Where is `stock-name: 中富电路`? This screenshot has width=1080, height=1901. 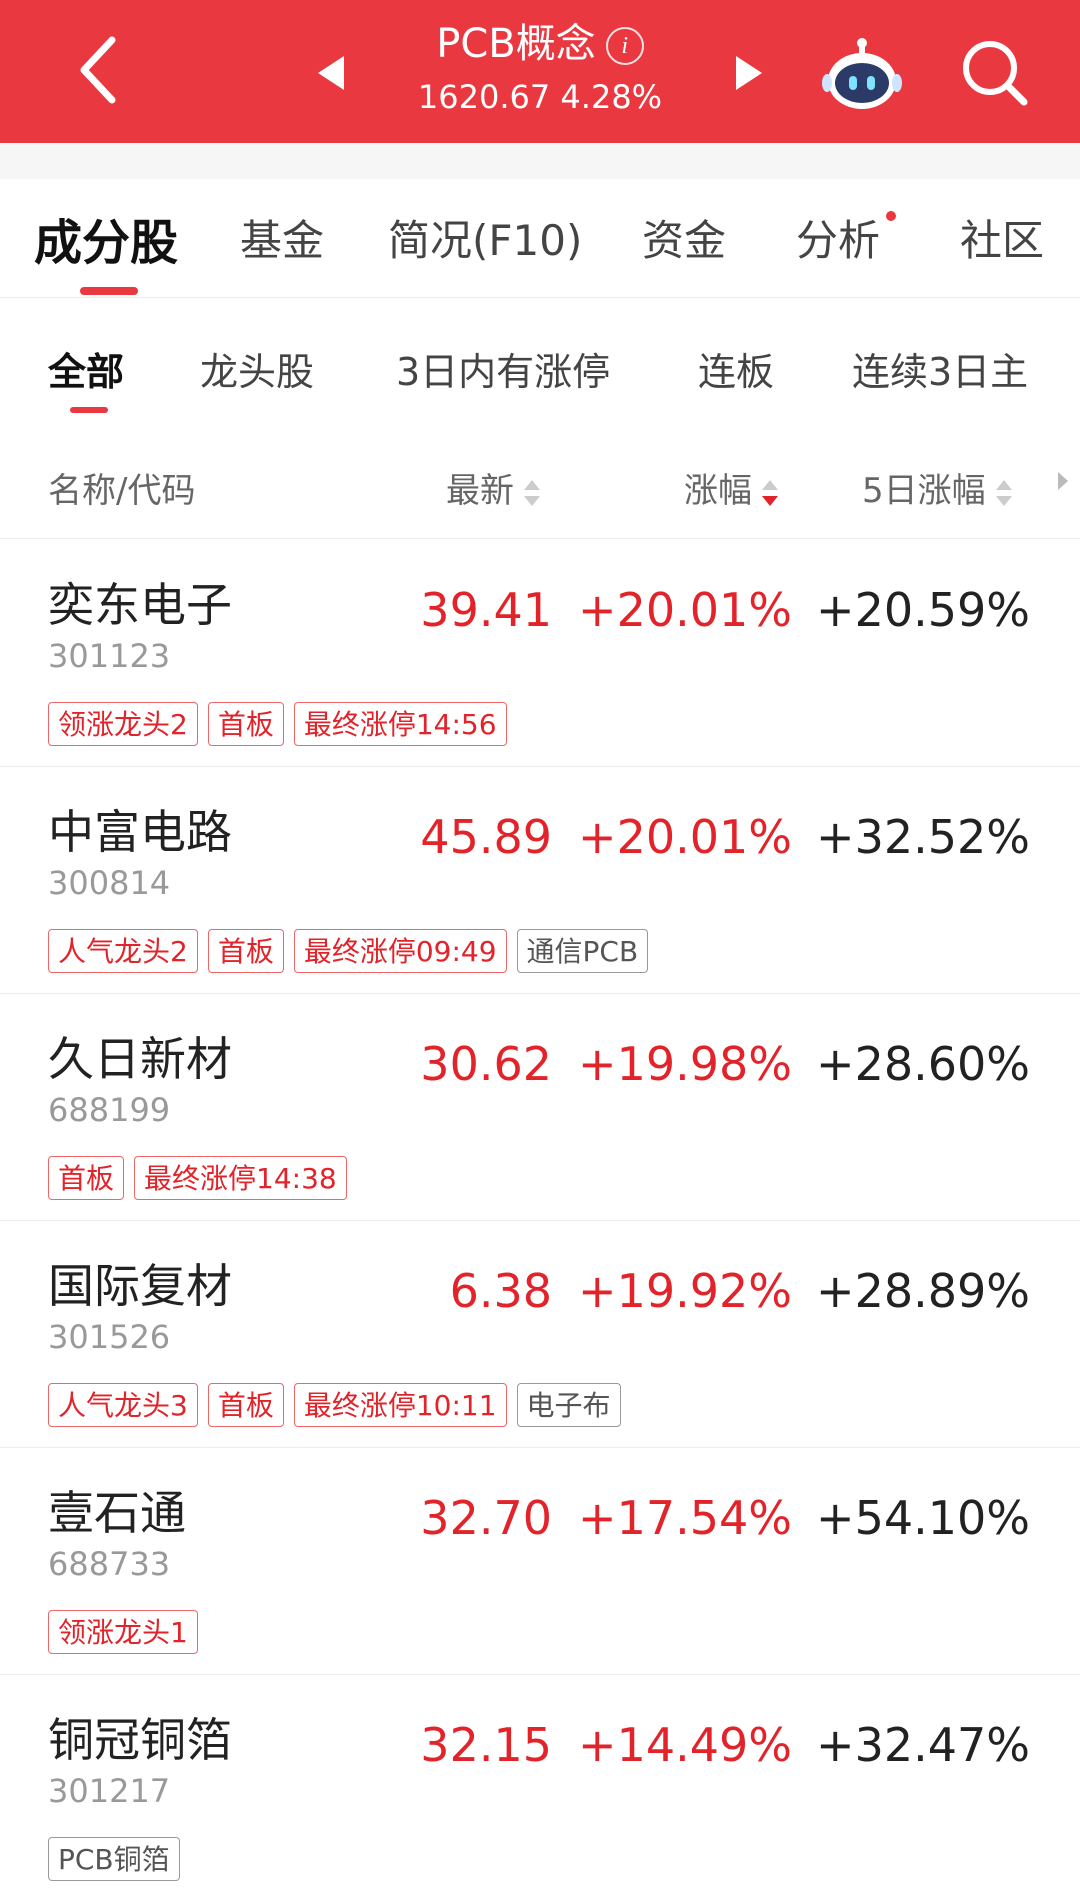
stock-name: 中富电路 is located at coordinates (140, 832).